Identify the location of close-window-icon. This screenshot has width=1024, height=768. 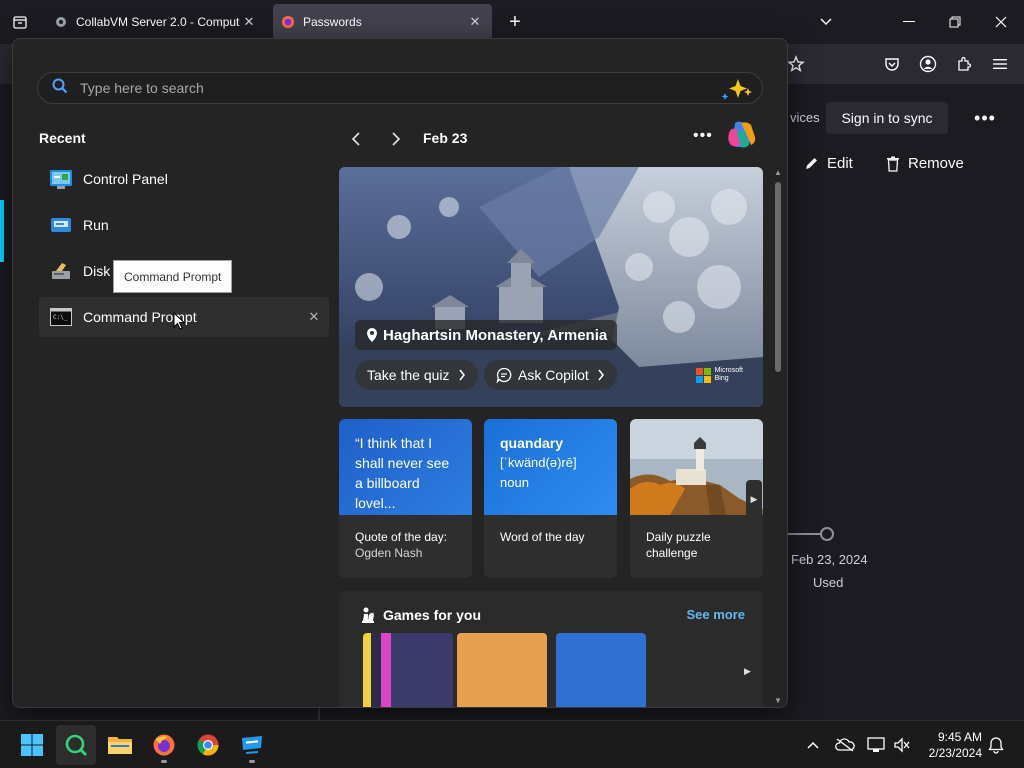
(1001, 22).